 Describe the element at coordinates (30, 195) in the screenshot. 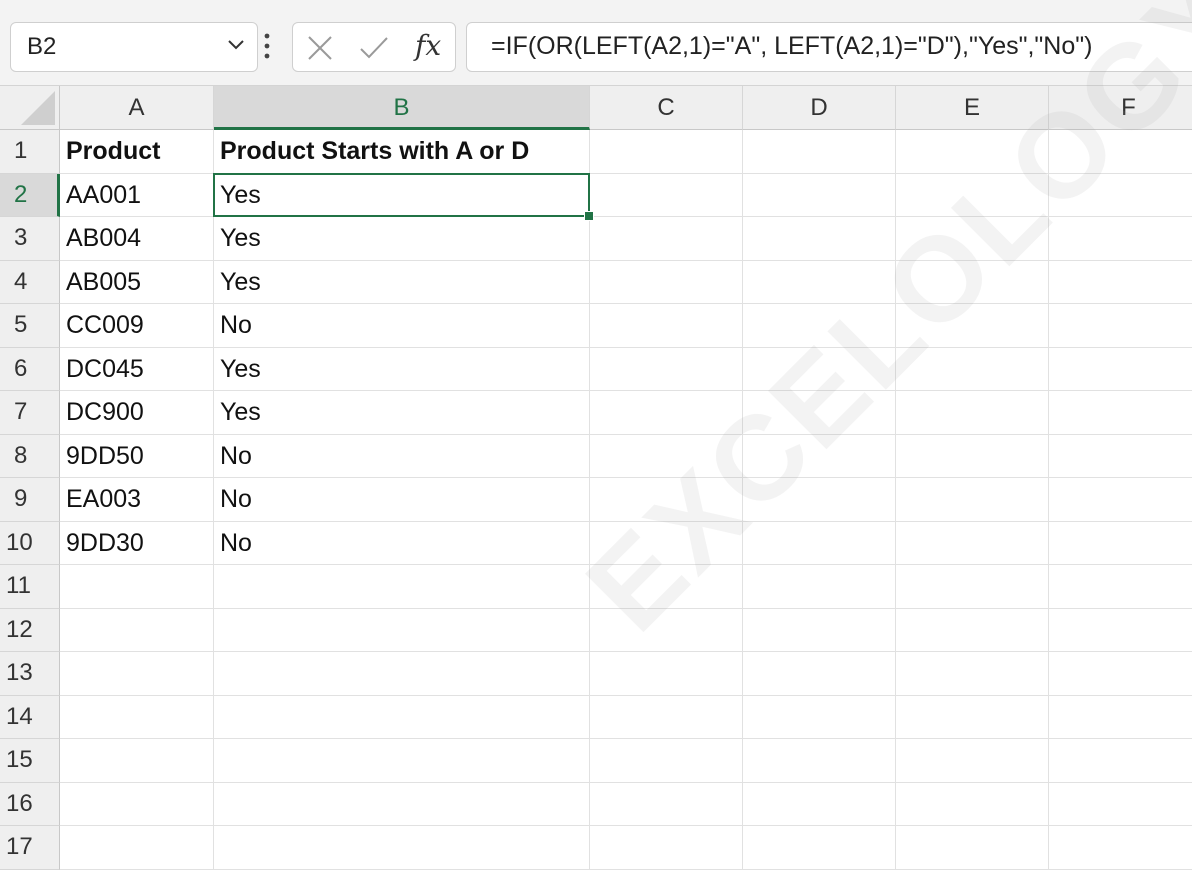

I see `row-header-2: 2` at that location.